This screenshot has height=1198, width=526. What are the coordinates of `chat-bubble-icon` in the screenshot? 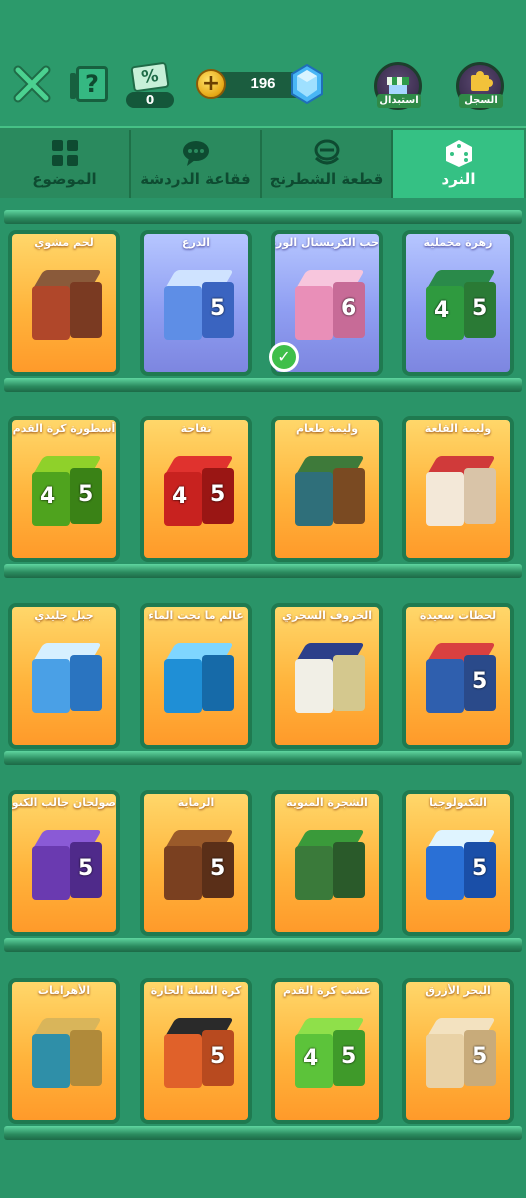 It's located at (195, 153).